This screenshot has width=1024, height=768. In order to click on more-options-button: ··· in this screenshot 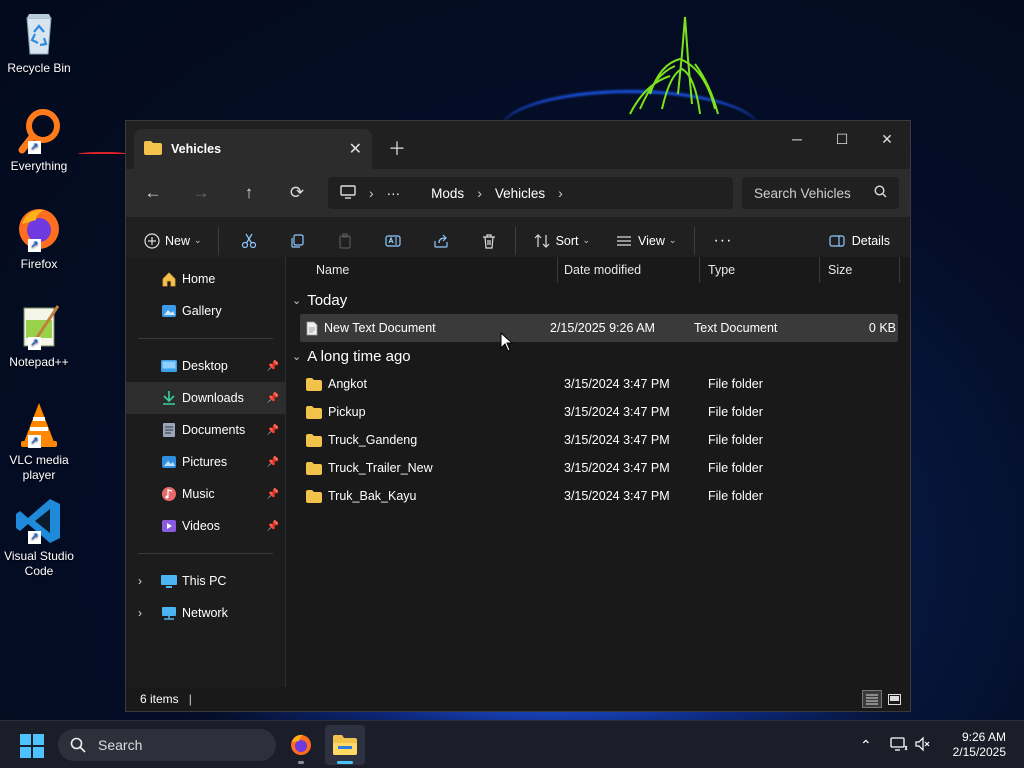, I will do `click(722, 241)`.